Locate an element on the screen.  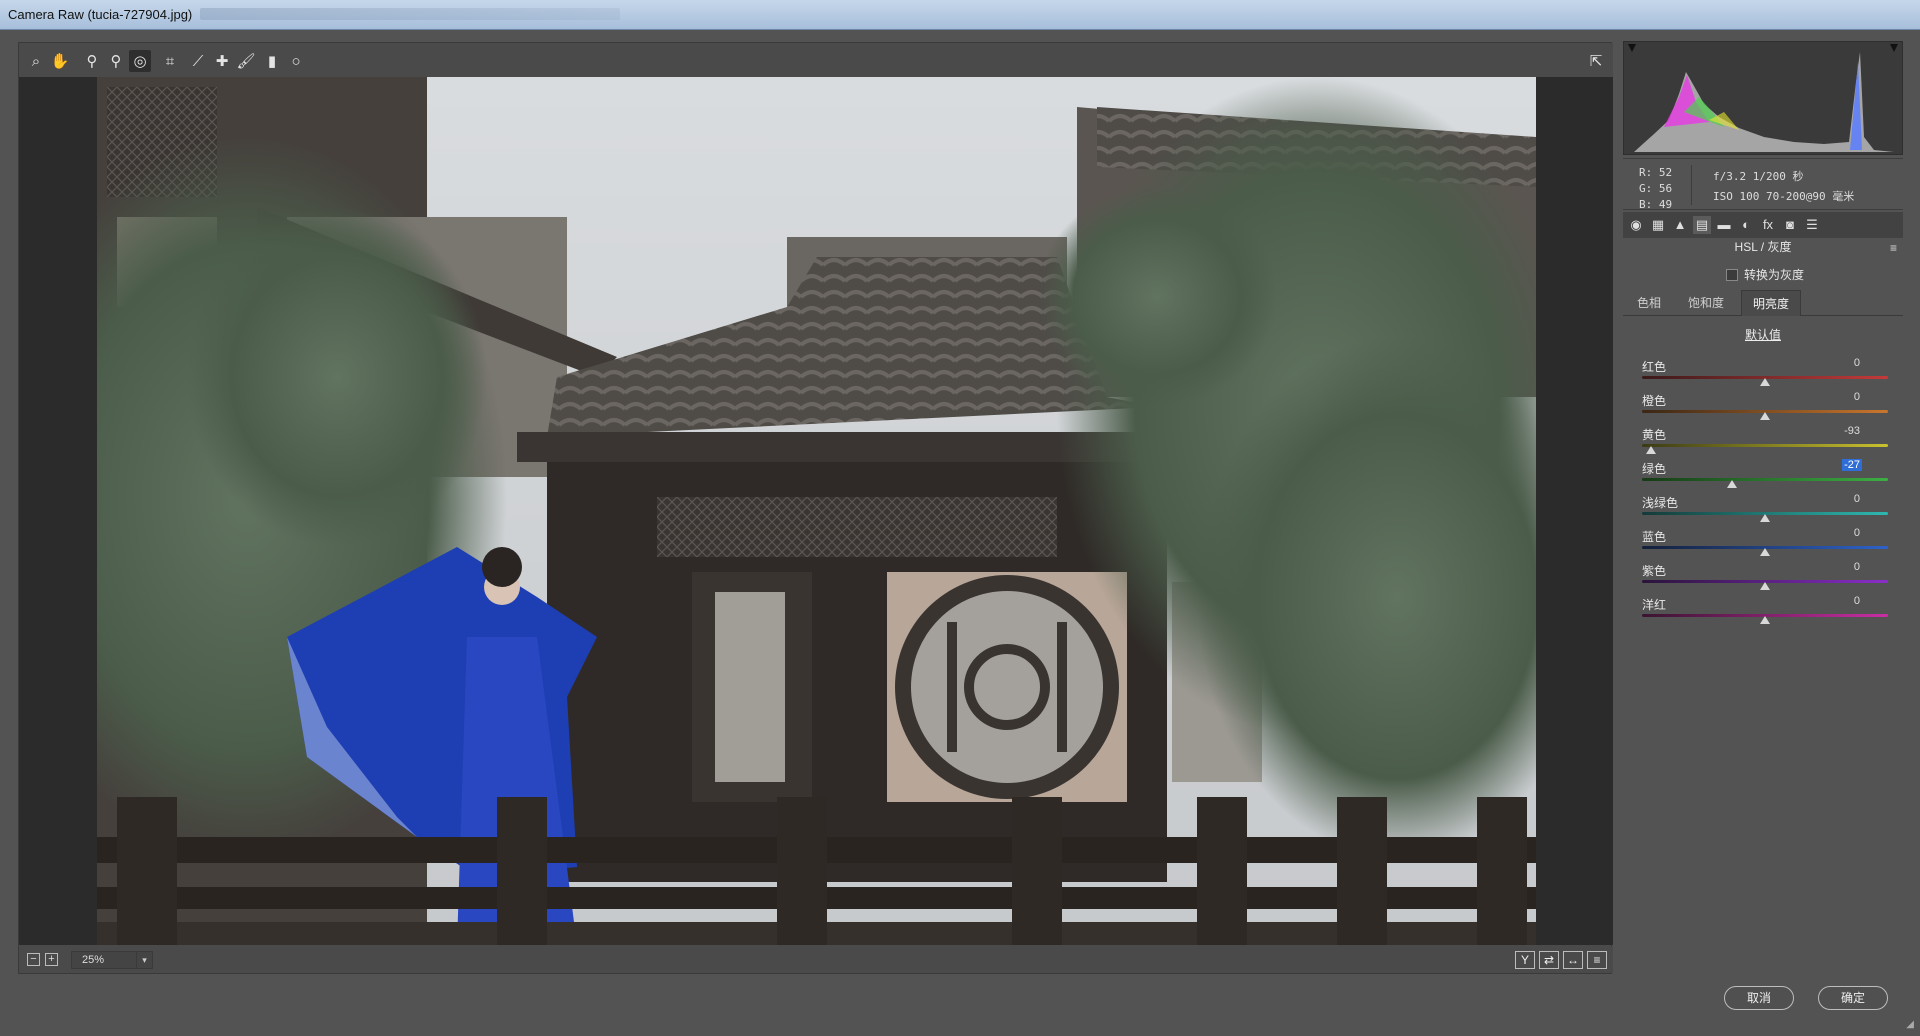
resize-grip-icon: ◢ is located at coordinates (1910, 1024).